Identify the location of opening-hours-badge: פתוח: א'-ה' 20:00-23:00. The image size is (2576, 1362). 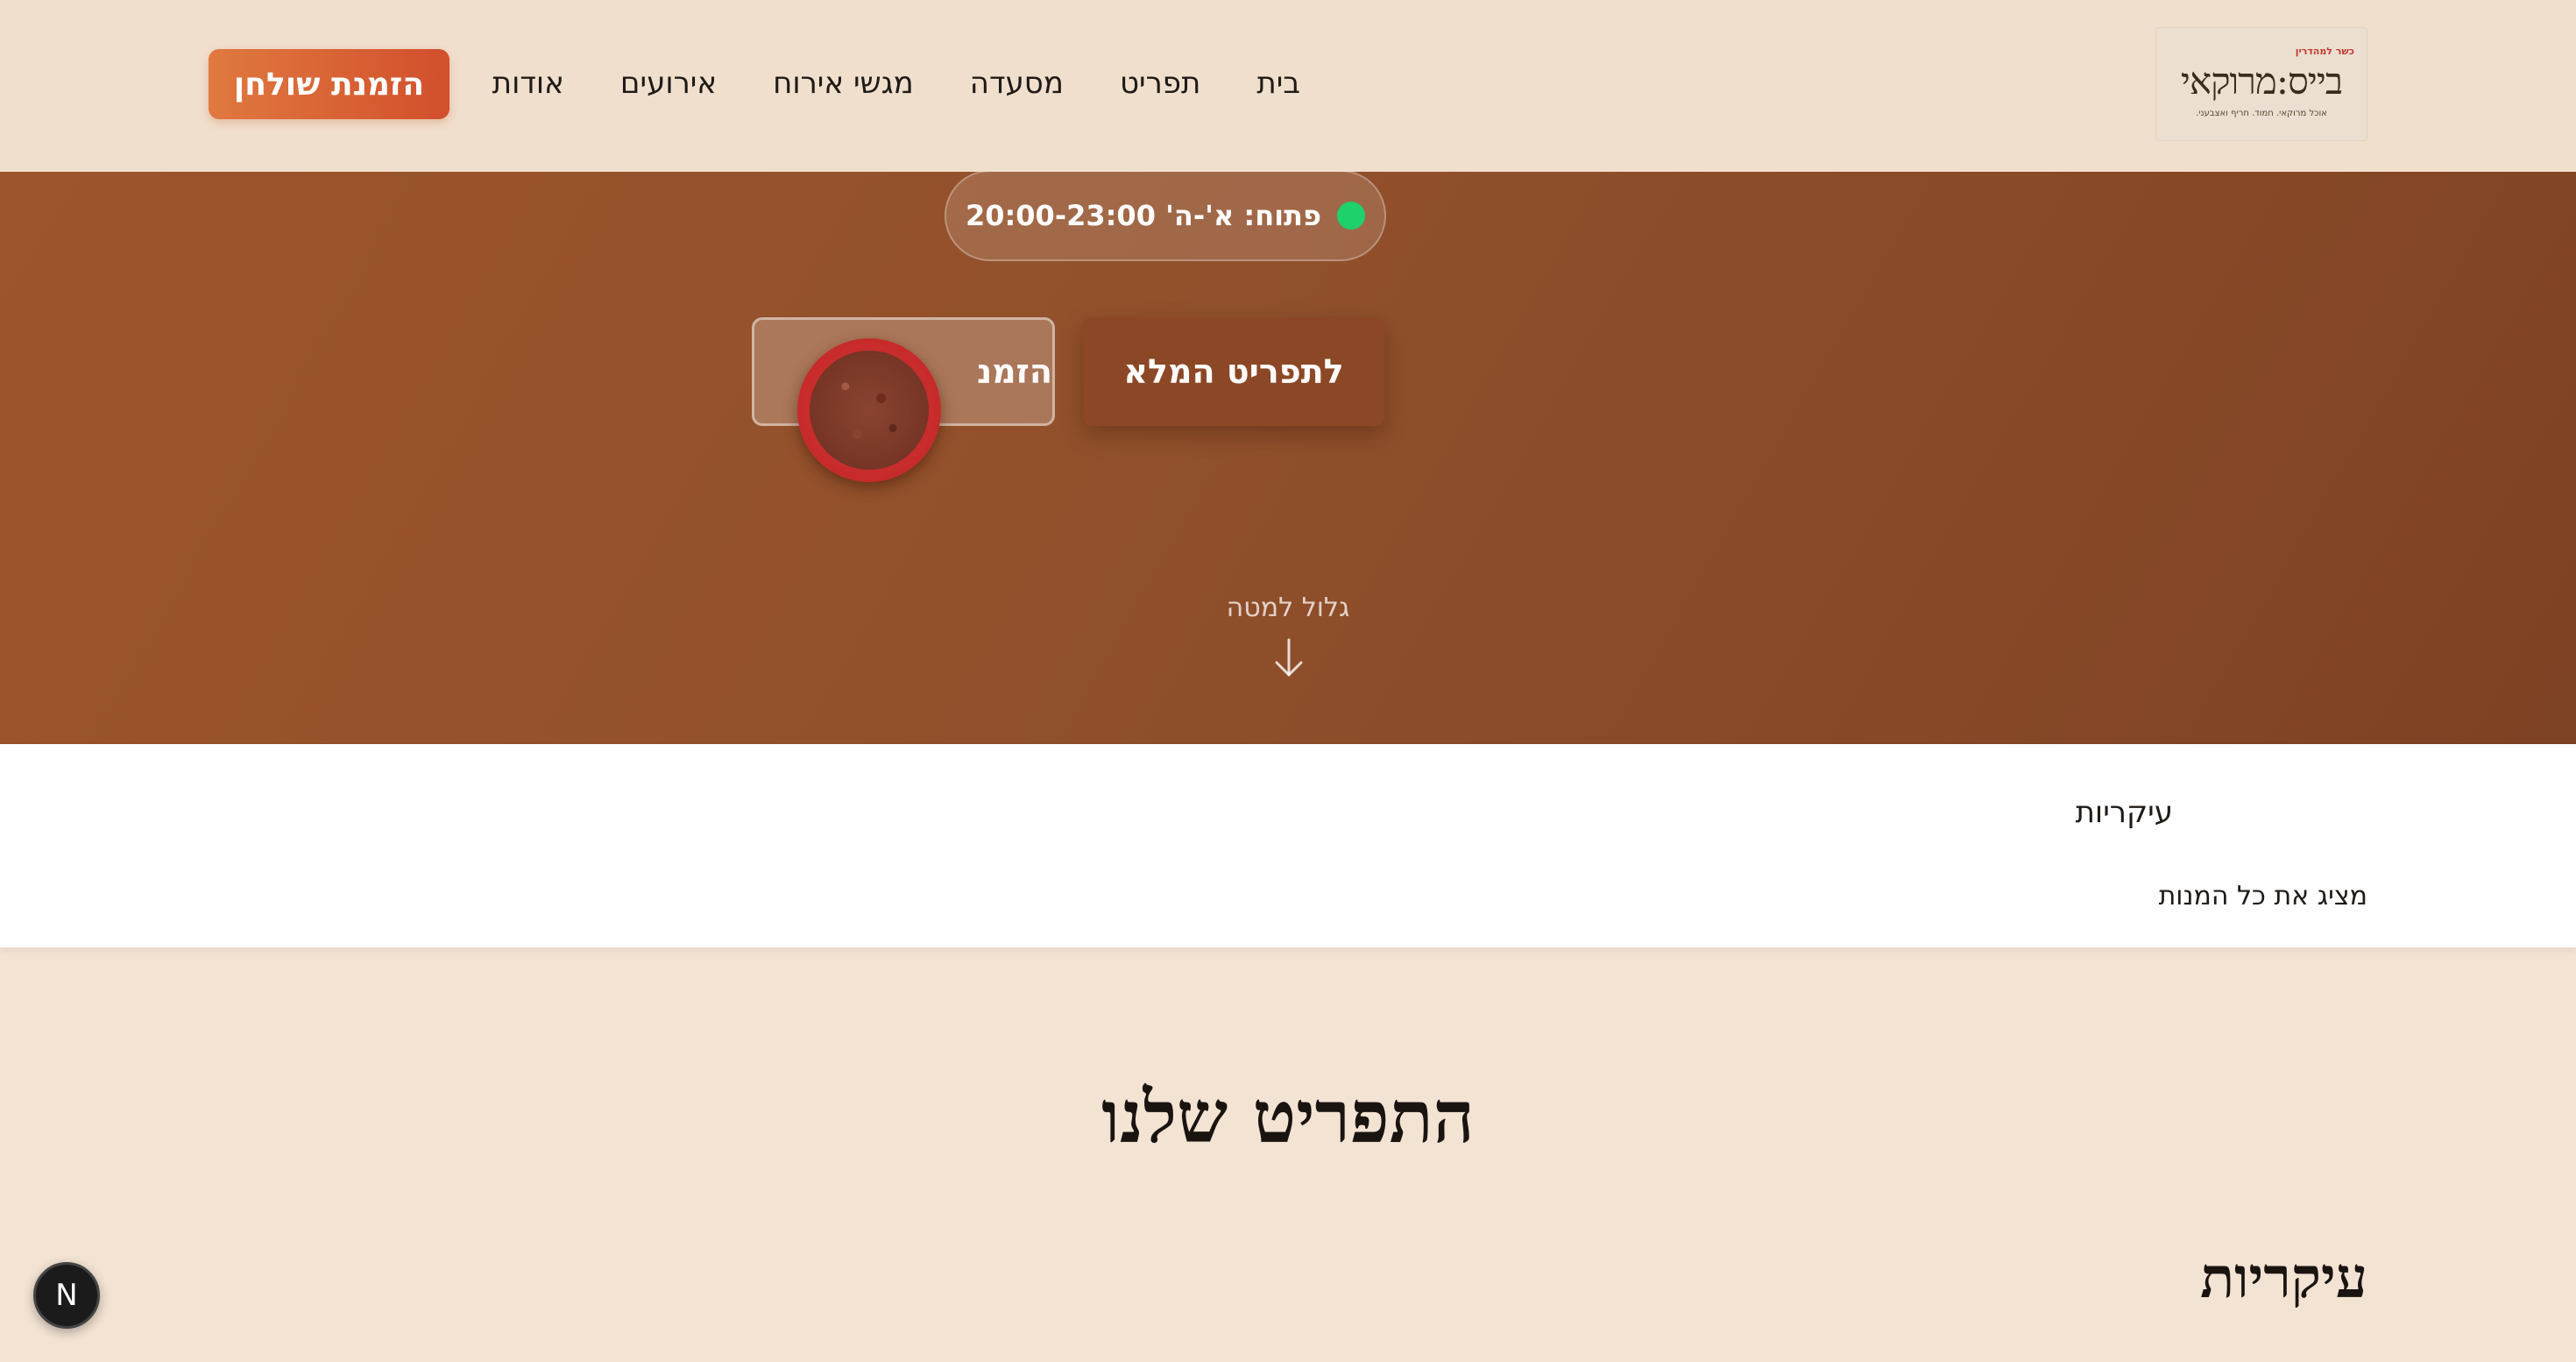
(1165, 216).